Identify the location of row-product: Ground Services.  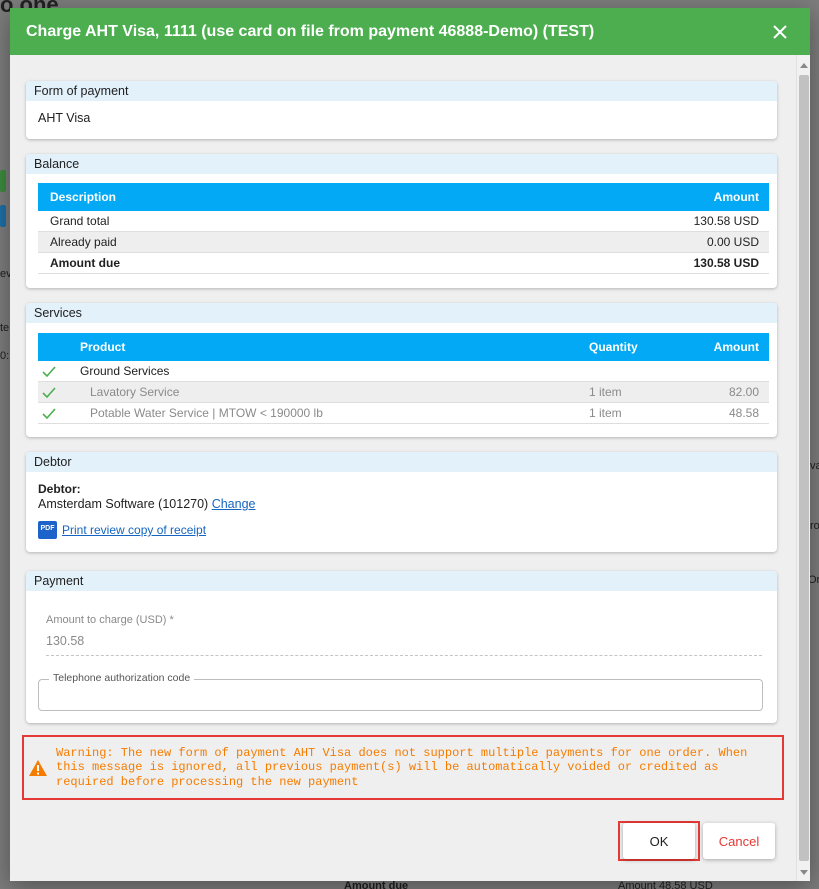
(125, 371).